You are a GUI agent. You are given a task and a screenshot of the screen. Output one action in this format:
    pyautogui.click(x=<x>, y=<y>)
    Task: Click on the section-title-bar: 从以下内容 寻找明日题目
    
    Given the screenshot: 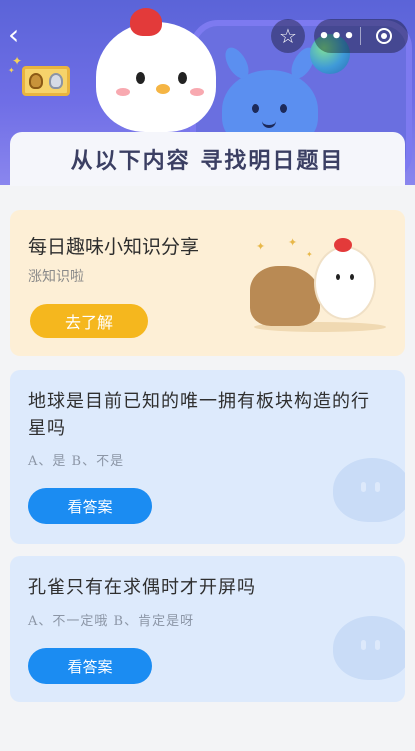 What is the action you would take?
    pyautogui.click(x=207, y=159)
    